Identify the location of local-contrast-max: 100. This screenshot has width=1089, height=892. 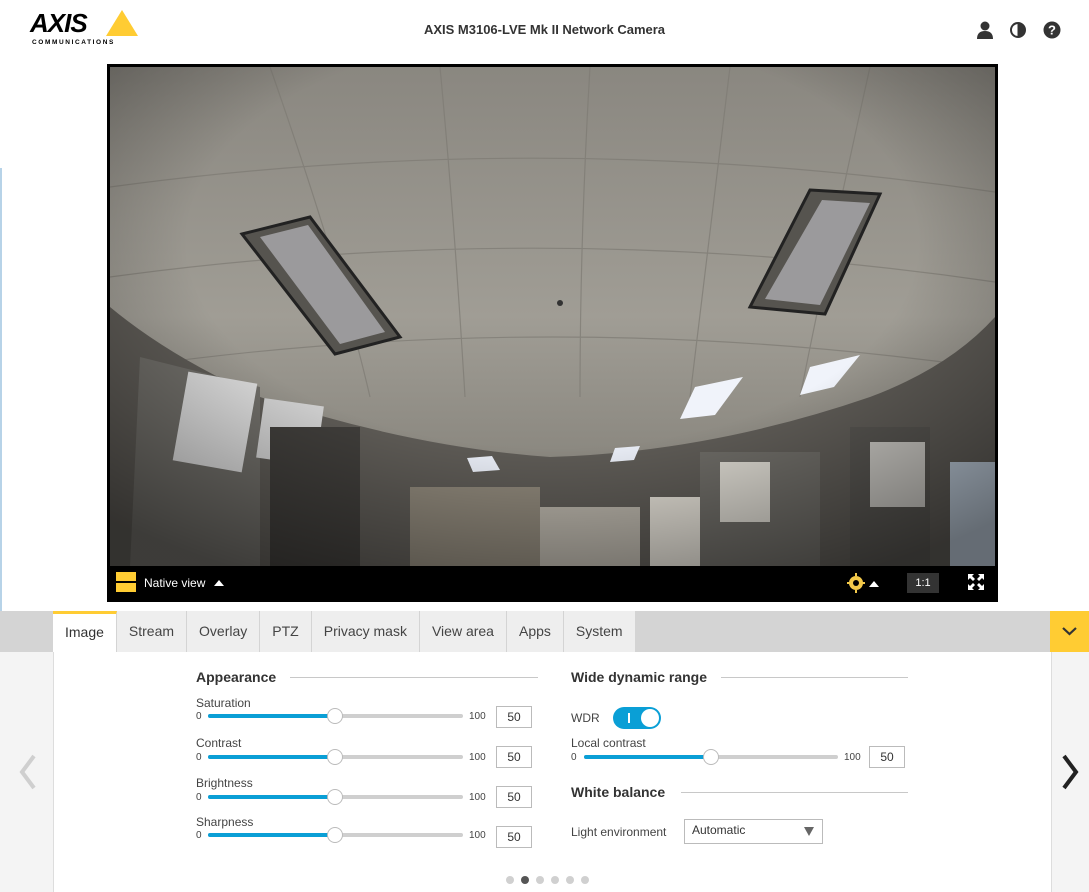
(852, 757).